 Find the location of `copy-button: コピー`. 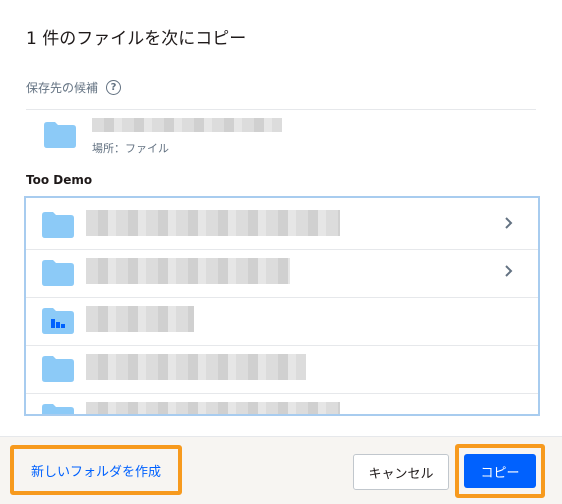

copy-button: コピー is located at coordinates (500, 471).